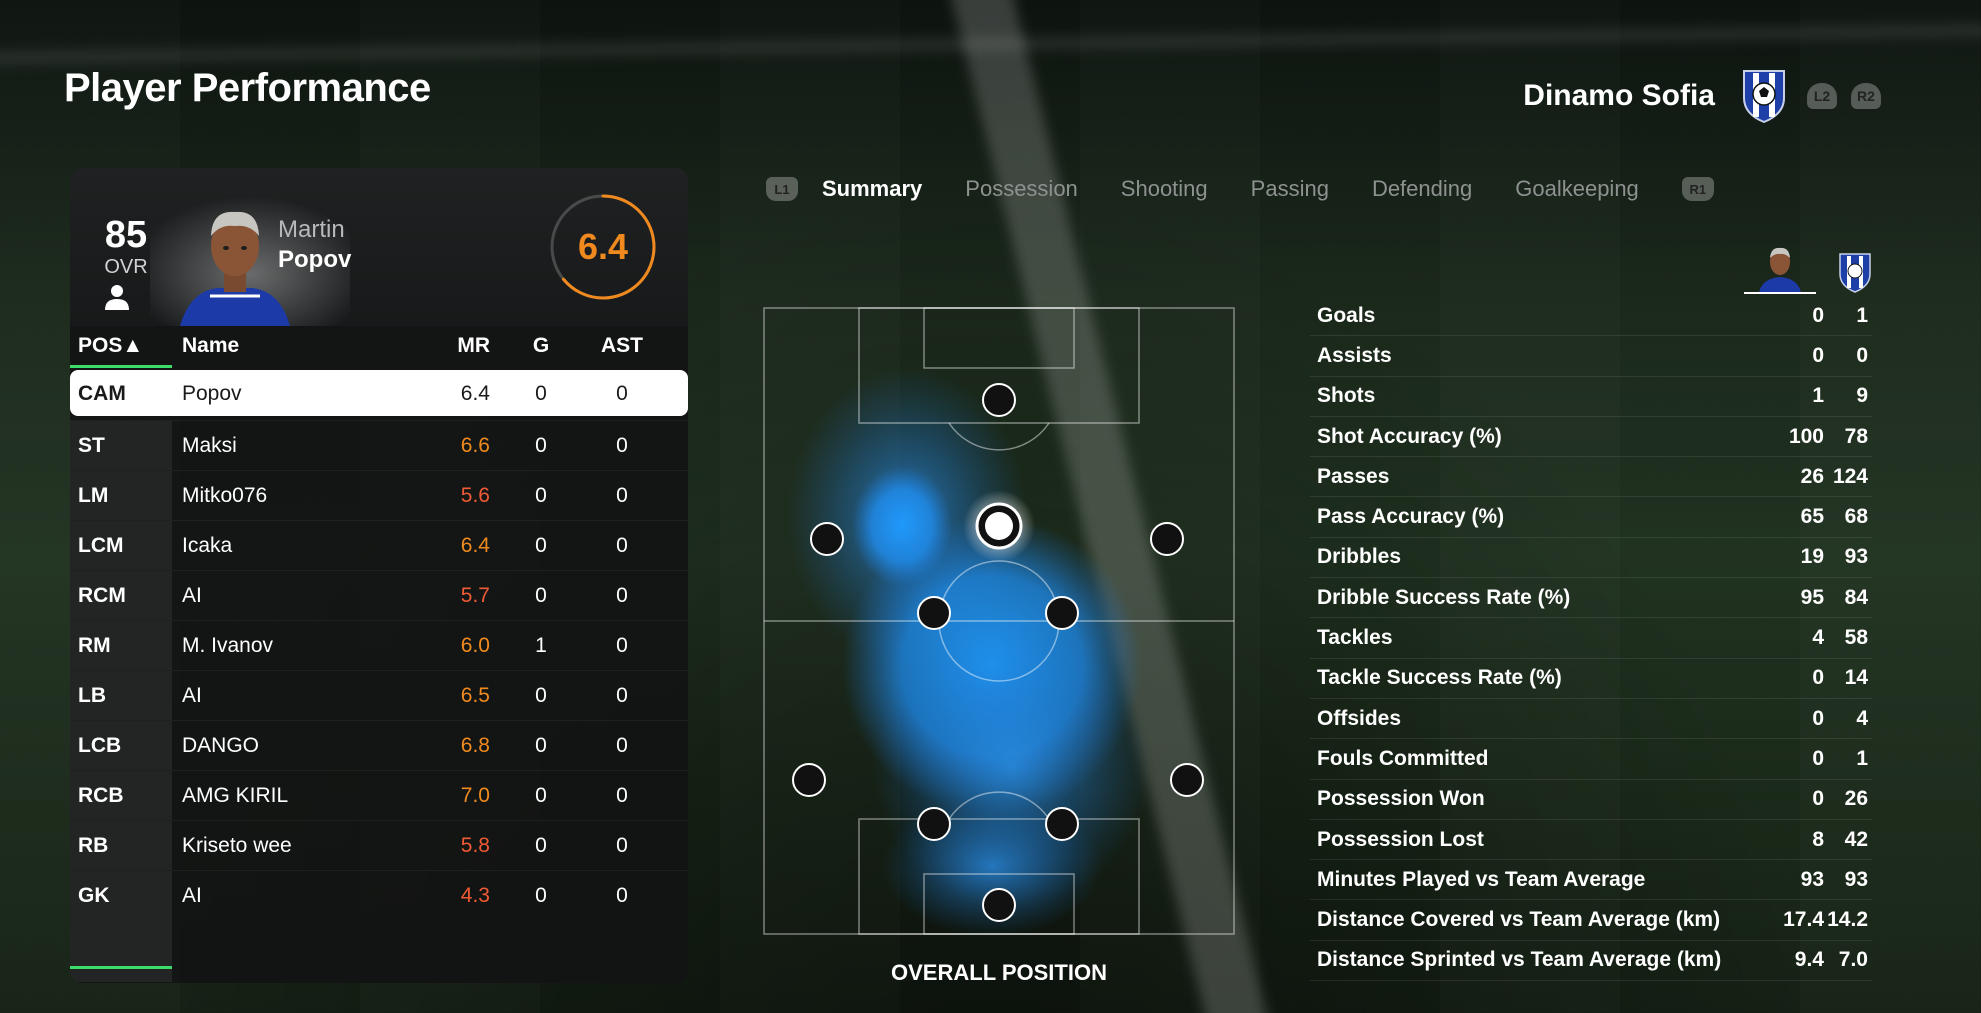 The width and height of the screenshot is (1981, 1013). I want to click on stat-player-value: 8, so click(1818, 839).